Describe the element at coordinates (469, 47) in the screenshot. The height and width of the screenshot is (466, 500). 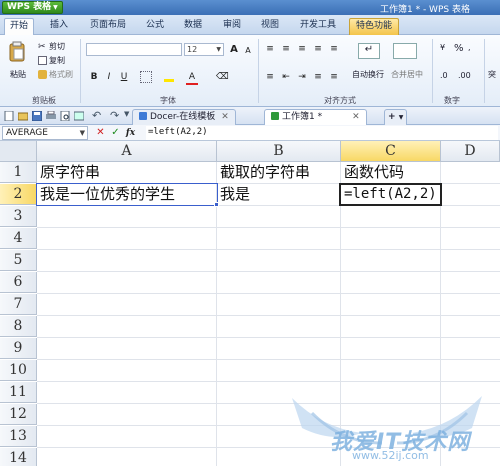
I see `comma-icon: ,` at that location.